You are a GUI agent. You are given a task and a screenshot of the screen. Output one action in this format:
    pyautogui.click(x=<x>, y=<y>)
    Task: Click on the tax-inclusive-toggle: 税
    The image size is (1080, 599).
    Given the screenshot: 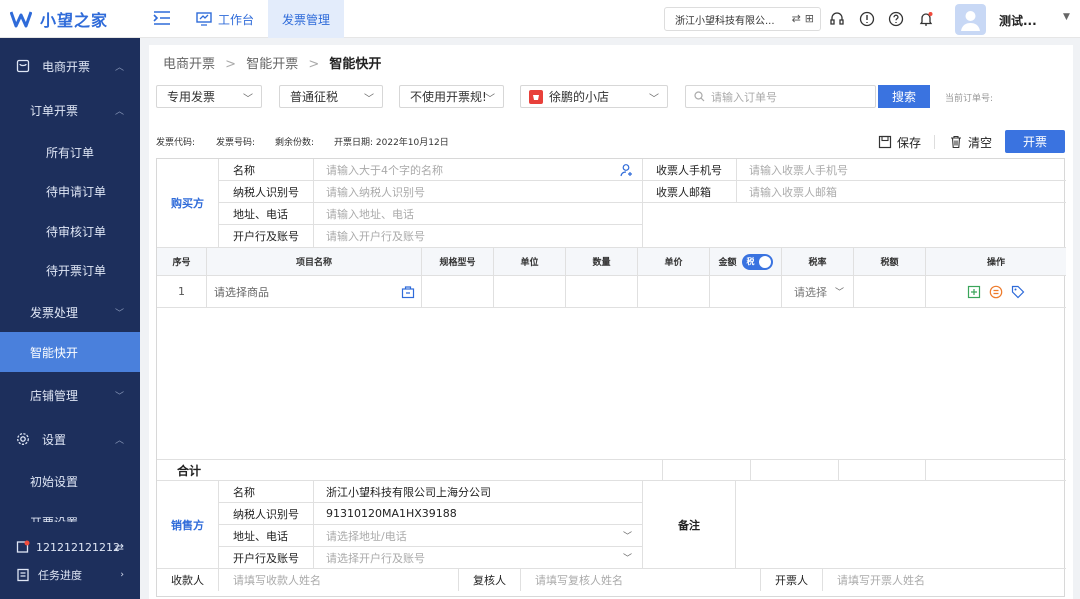 What is the action you would take?
    pyautogui.click(x=757, y=261)
    